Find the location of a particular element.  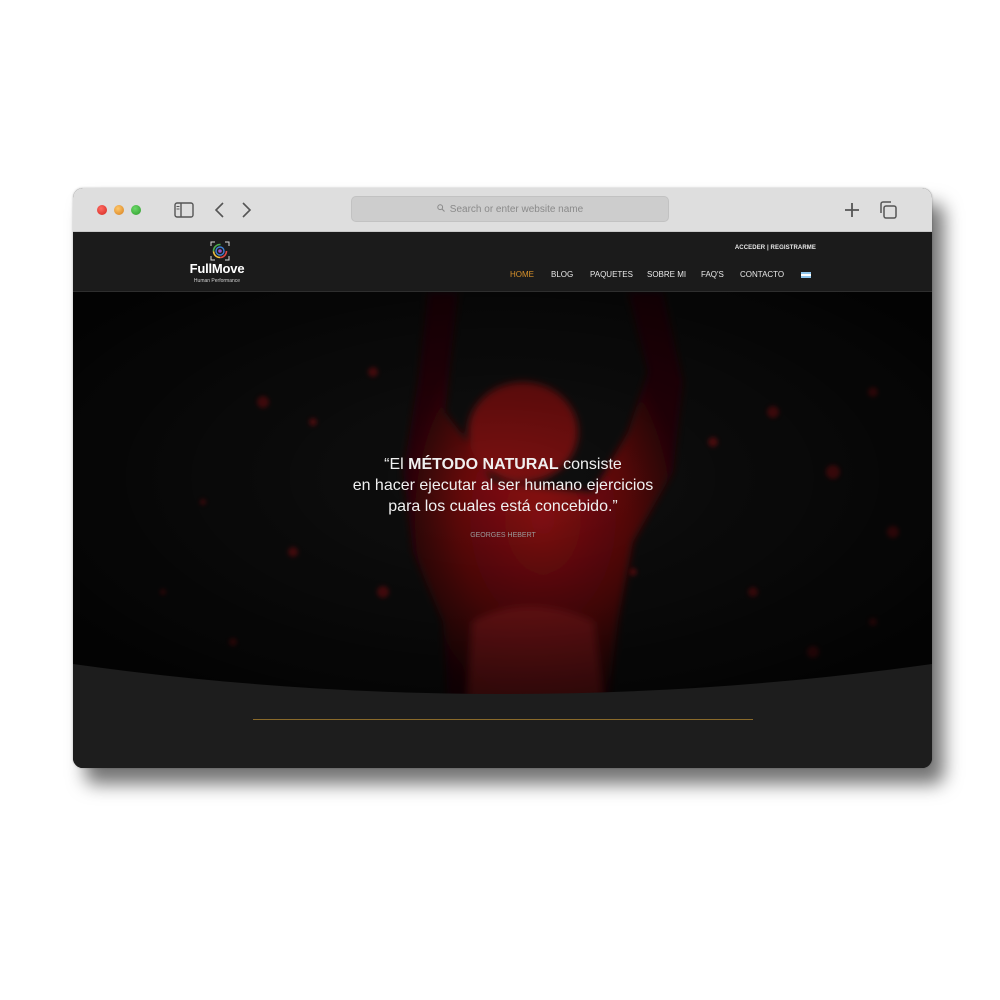

divider is located at coordinates (503, 719).